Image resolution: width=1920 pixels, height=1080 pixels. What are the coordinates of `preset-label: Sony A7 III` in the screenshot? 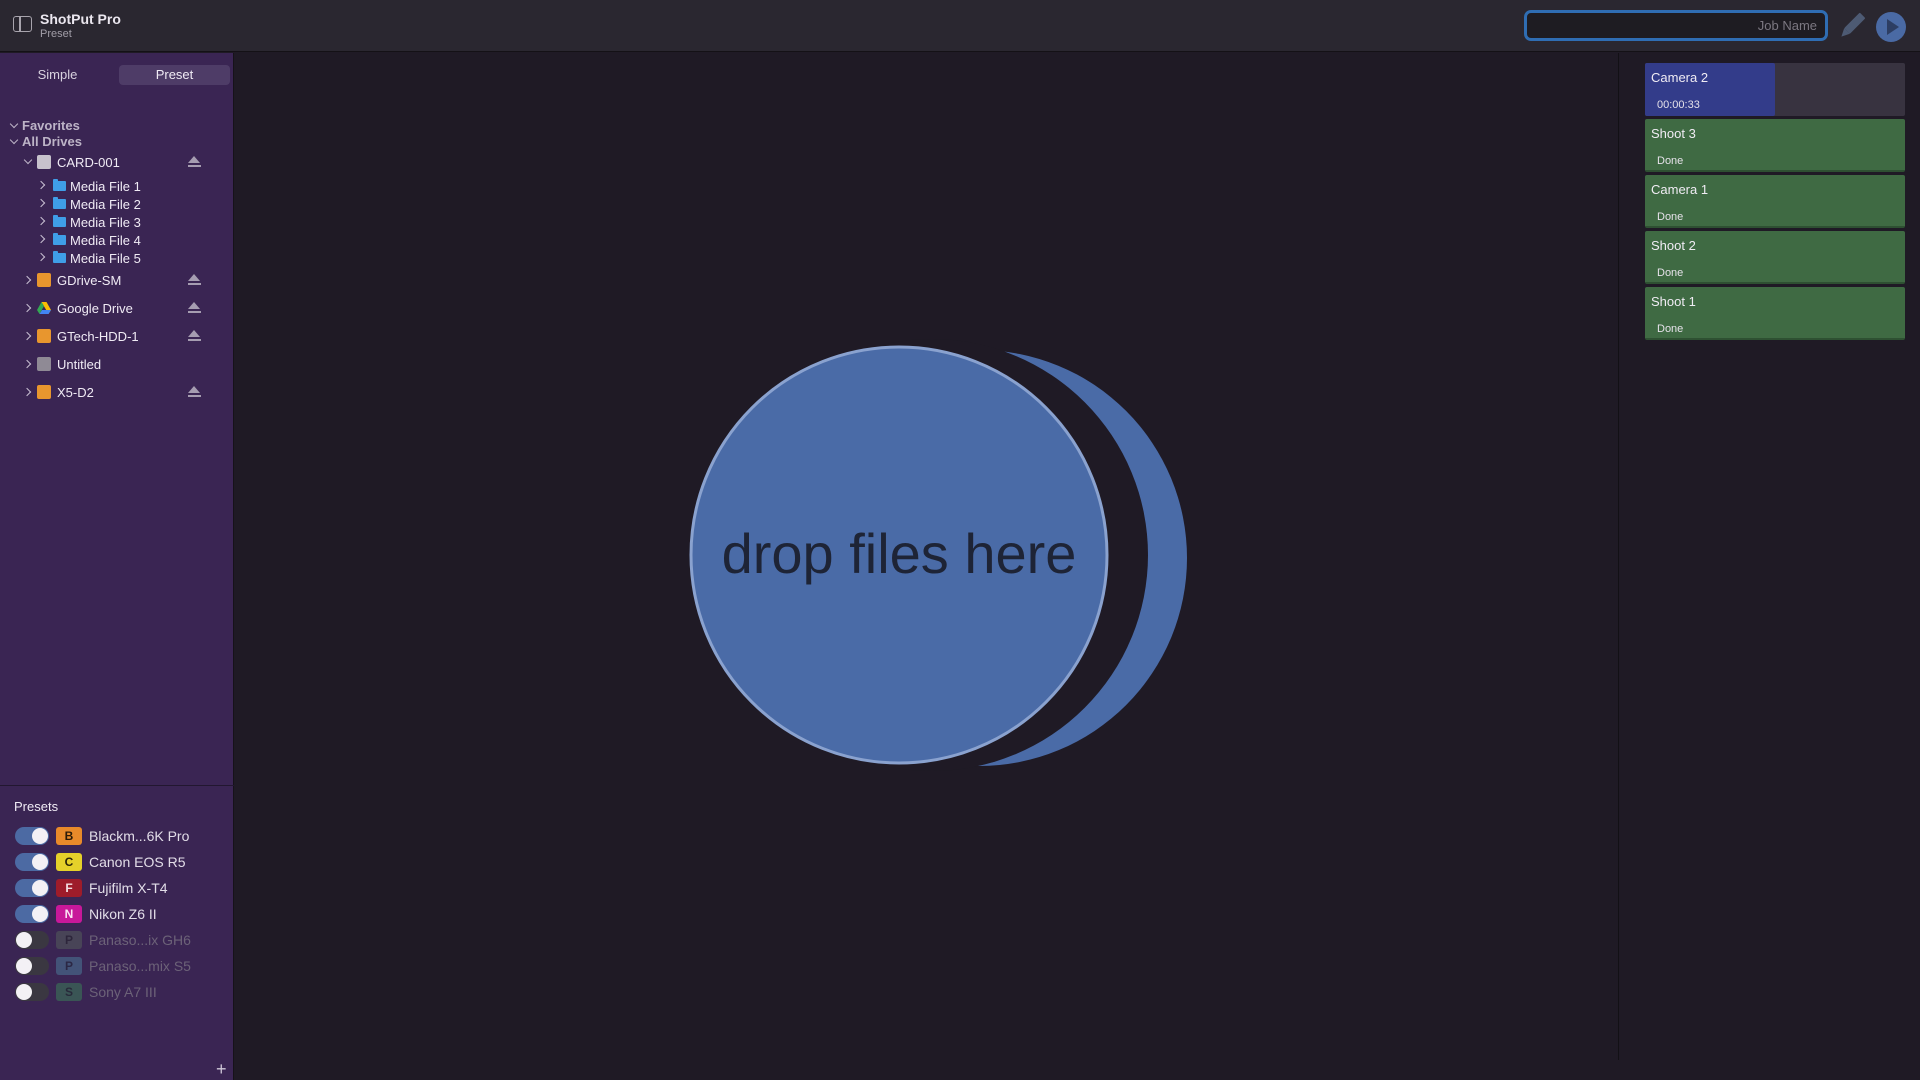 It's located at (123, 992).